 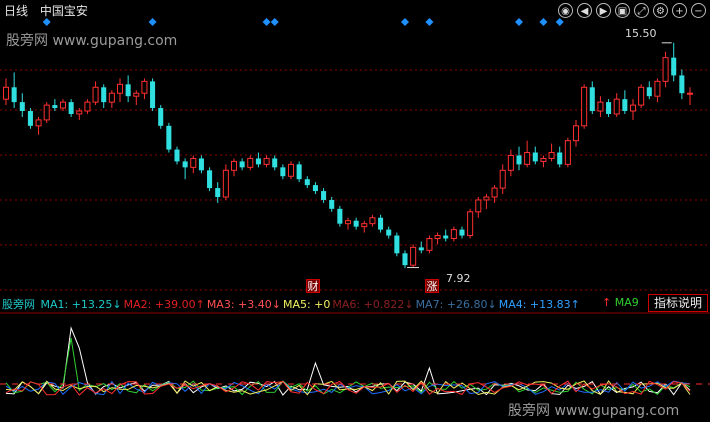 What do you see at coordinates (678, 303) in the screenshot?
I see `indicator-help-button: 指标说明` at bounding box center [678, 303].